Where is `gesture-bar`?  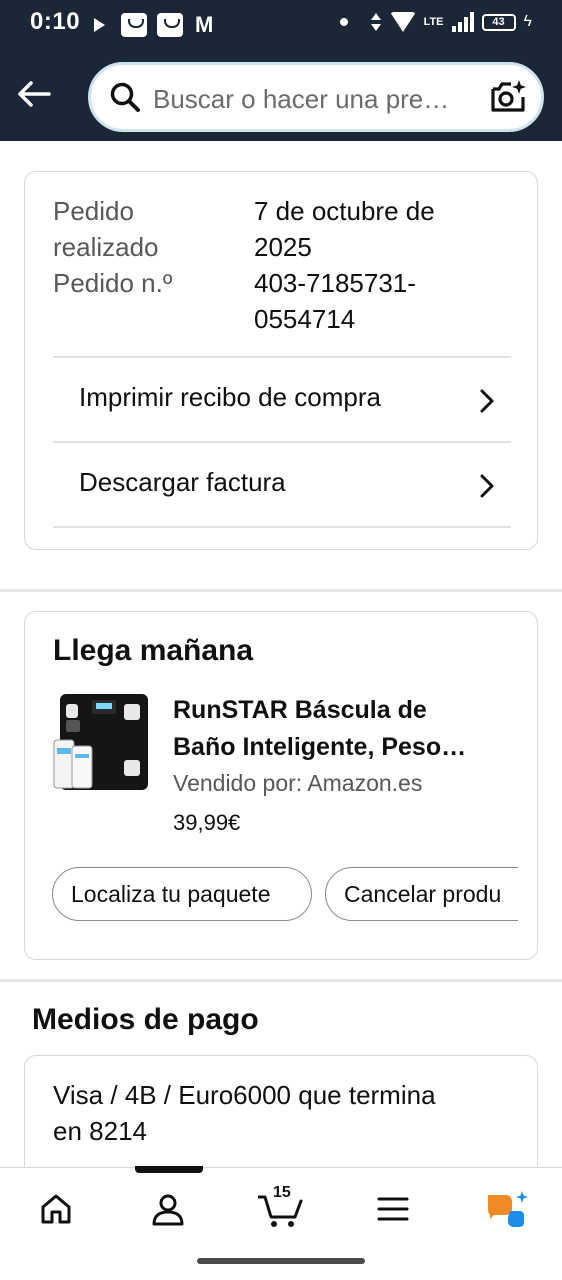
gesture-bar is located at coordinates (281, 1261).